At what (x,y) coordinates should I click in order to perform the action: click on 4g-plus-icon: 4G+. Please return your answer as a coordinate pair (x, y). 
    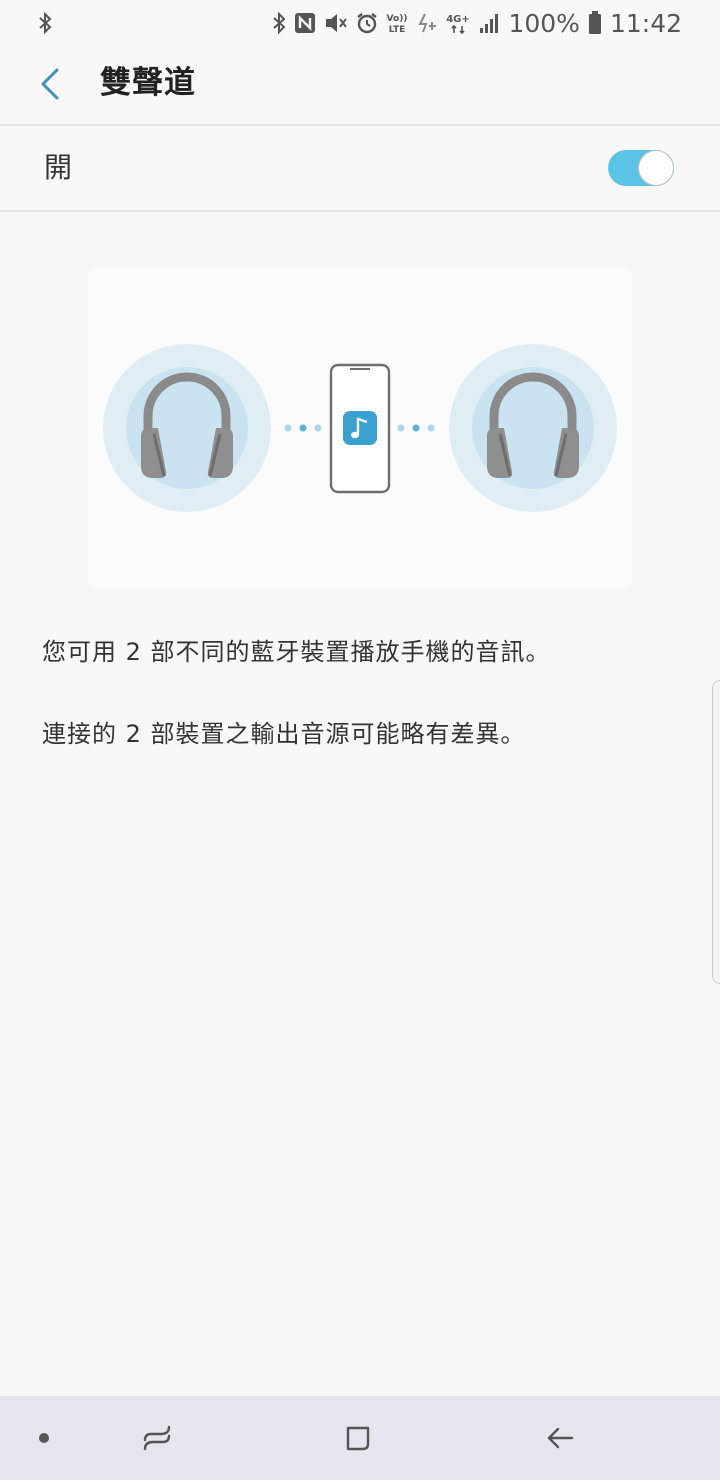
    Looking at the image, I should click on (458, 23).